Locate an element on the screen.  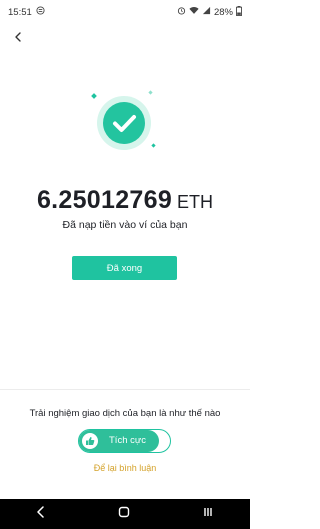
recents-nav-icon is located at coordinates (208, 514).